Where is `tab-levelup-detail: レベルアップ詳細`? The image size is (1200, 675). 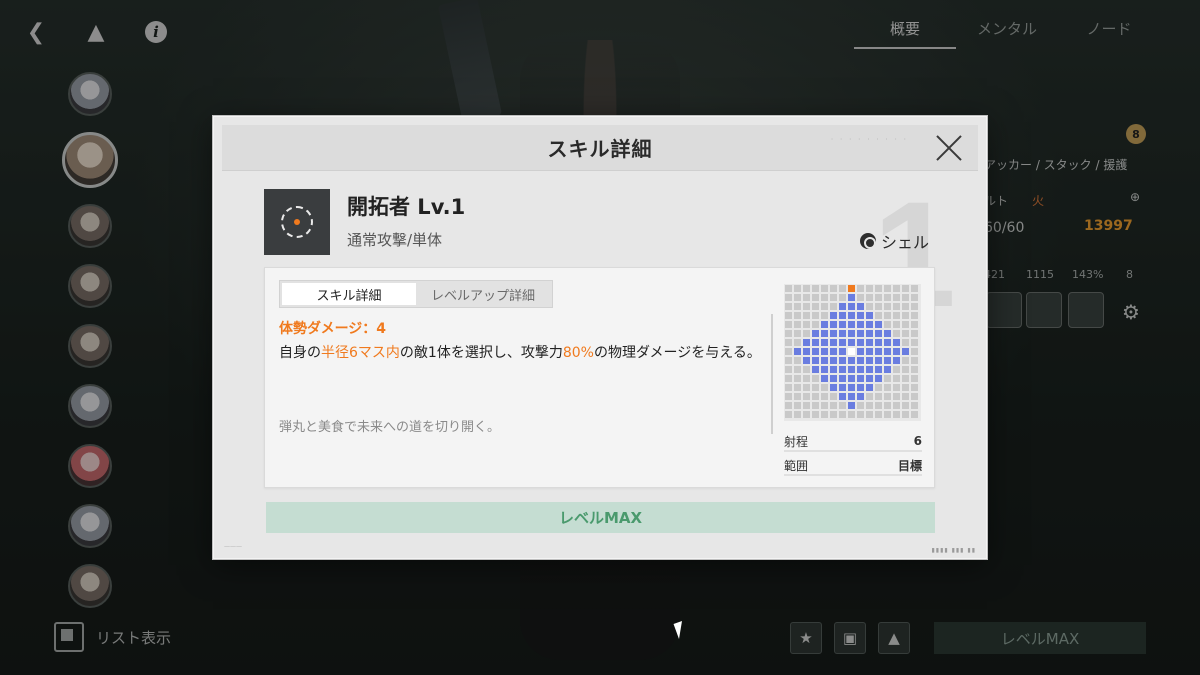
tab-levelup-detail: レベルアップ詳細 is located at coordinates (483, 294).